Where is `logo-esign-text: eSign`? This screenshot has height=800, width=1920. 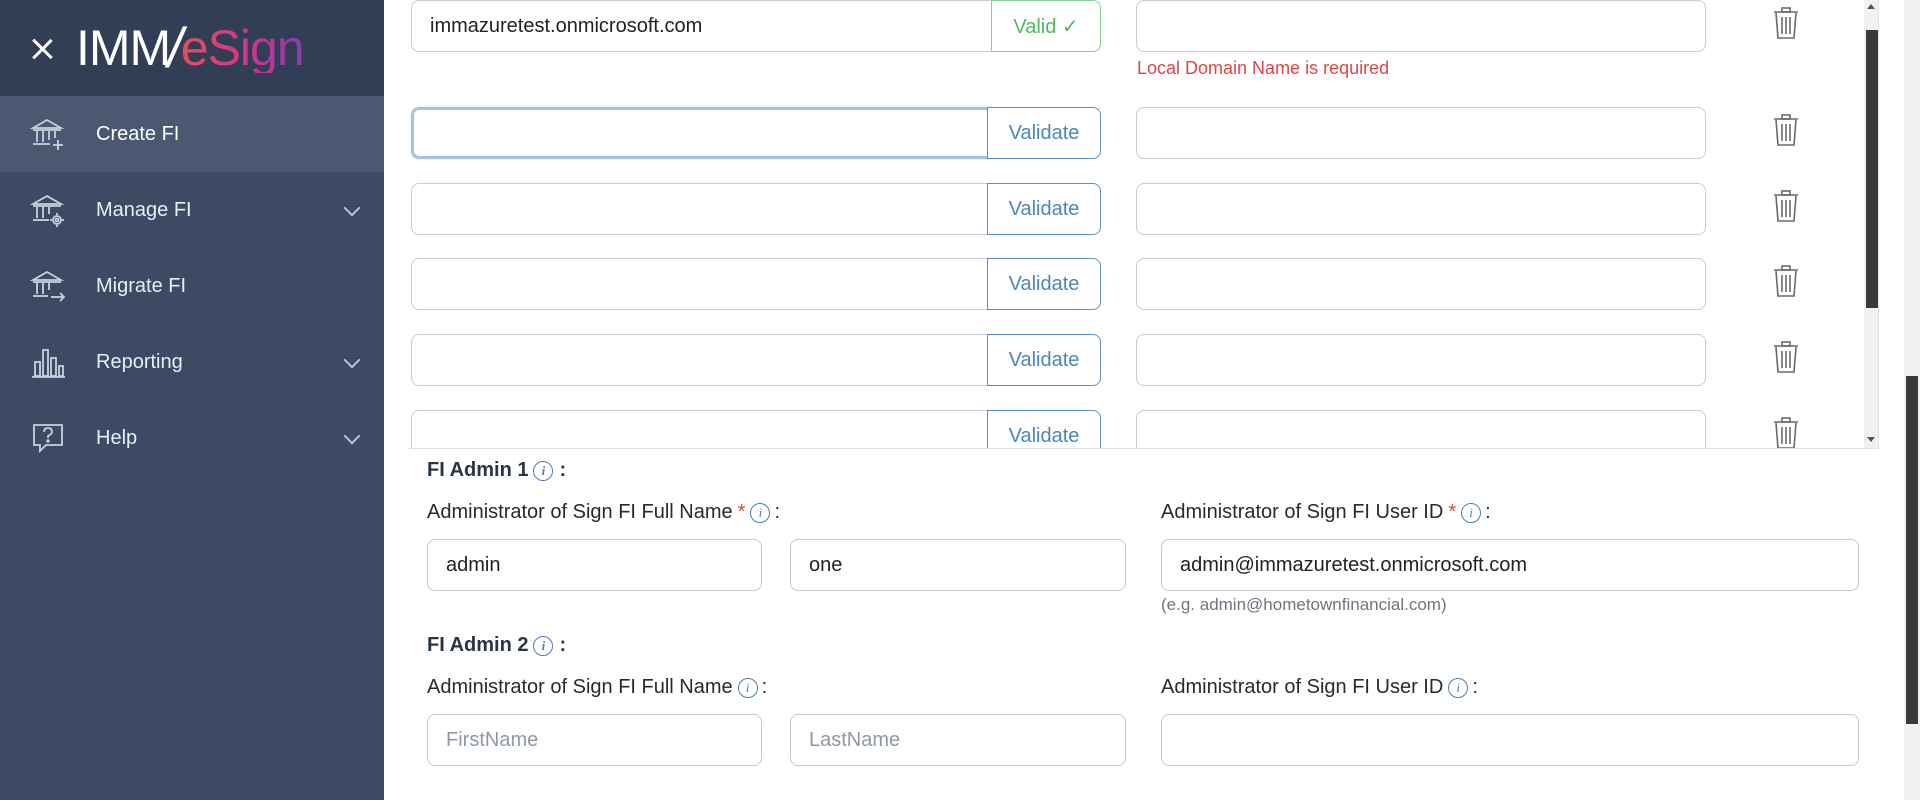
logo-esign-text: eSign is located at coordinates (242, 48).